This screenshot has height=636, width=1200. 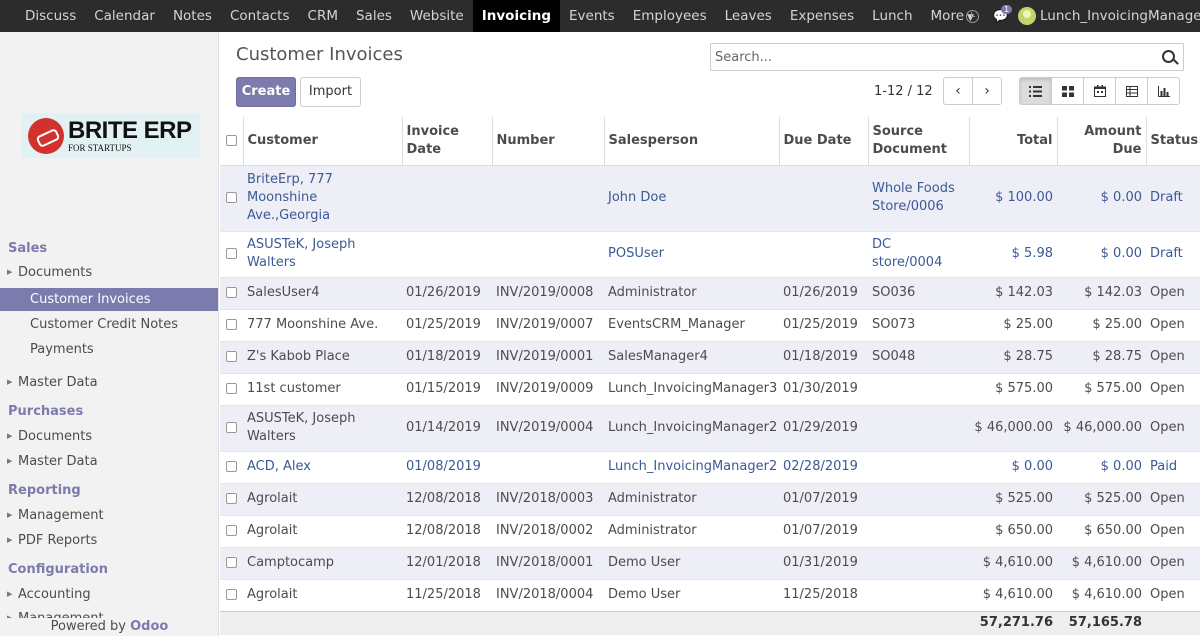 What do you see at coordinates (935, 57) in the screenshot?
I see `search-input` at bounding box center [935, 57].